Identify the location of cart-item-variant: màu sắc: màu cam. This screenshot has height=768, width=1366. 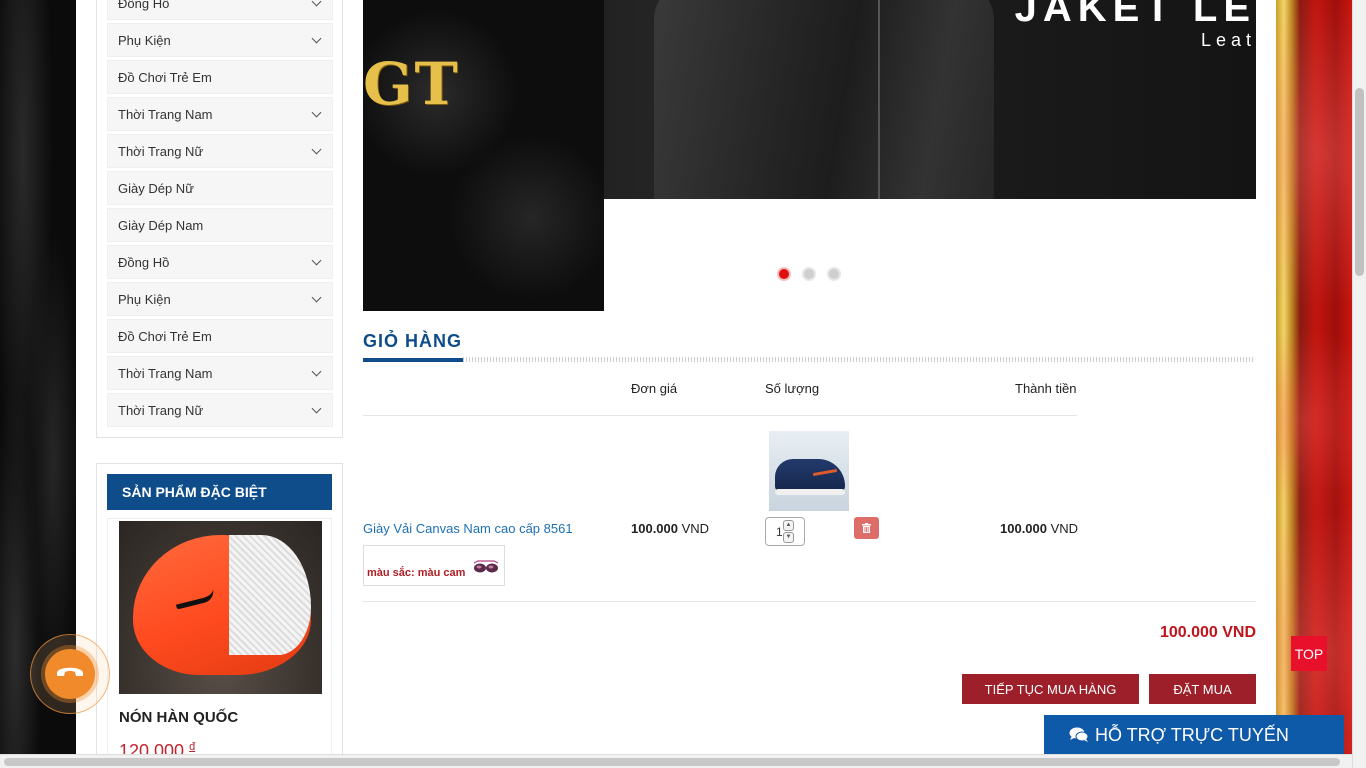
(434, 565).